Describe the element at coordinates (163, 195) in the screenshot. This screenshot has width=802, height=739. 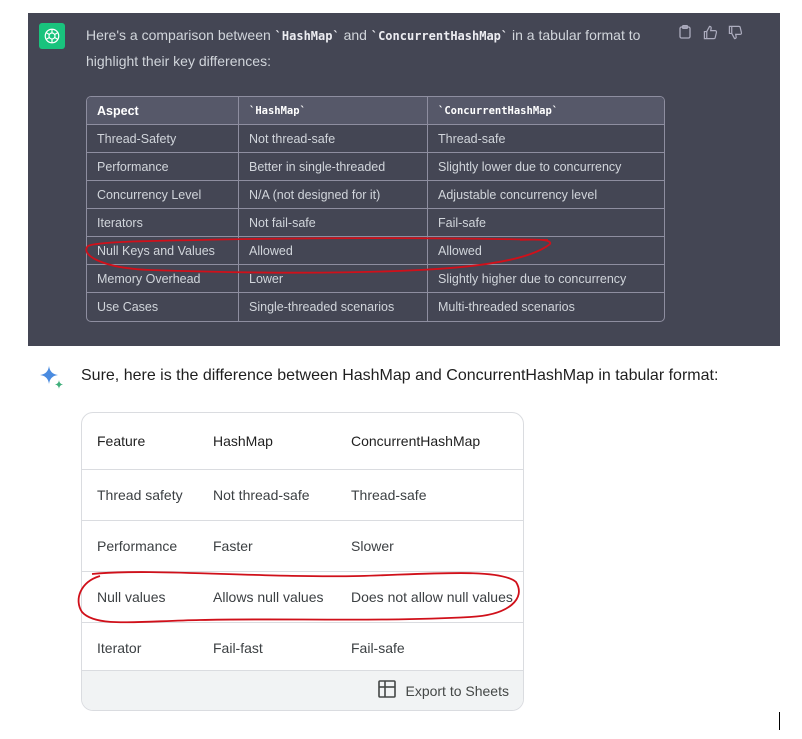
I see `table-cell: Concurrency Level` at that location.